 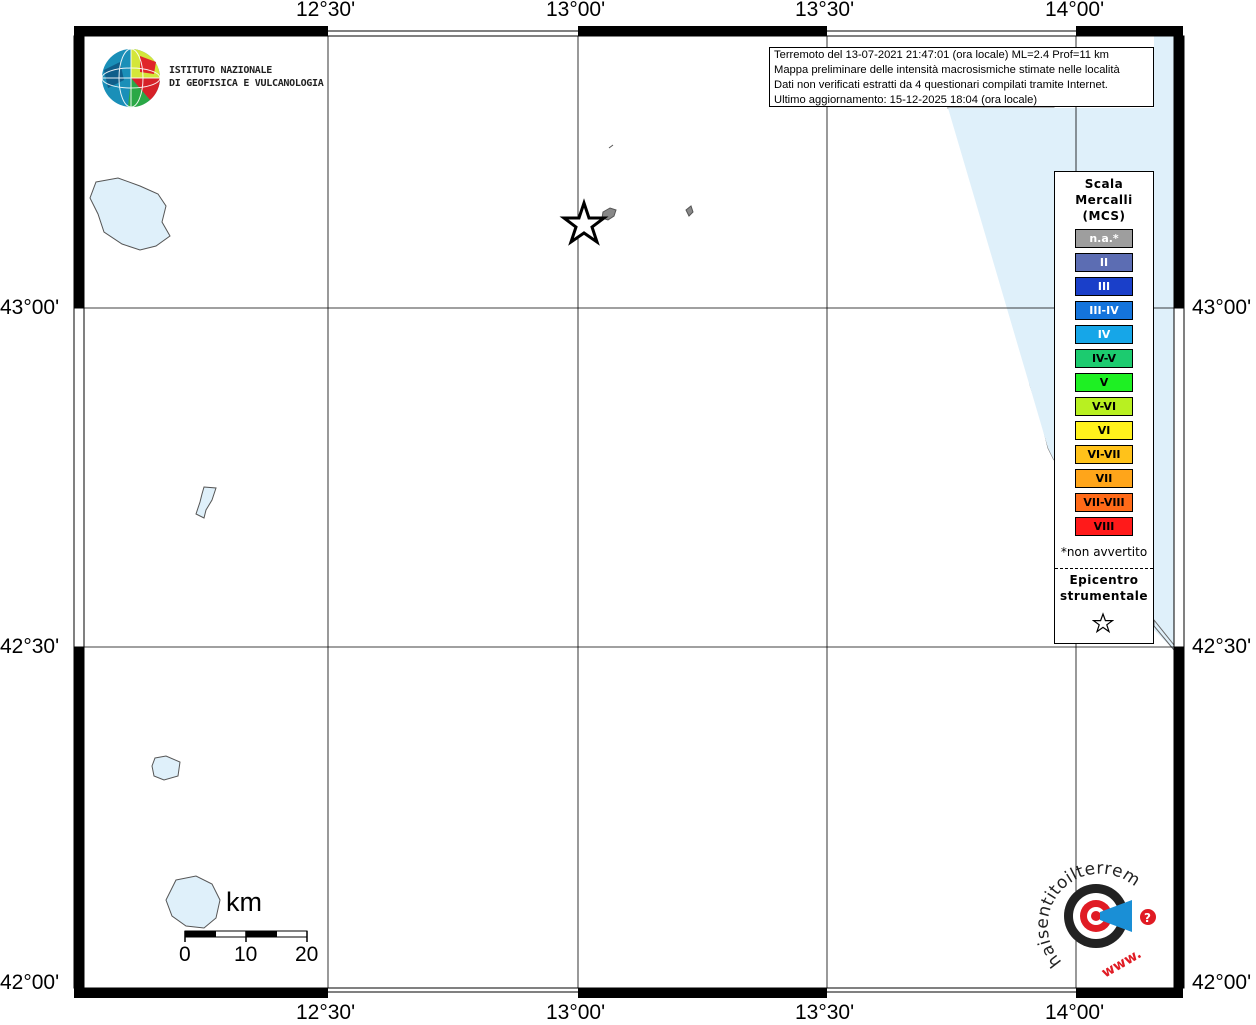 What do you see at coordinates (1104, 184) in the screenshot?
I see `legend-title-1: Scala` at bounding box center [1104, 184].